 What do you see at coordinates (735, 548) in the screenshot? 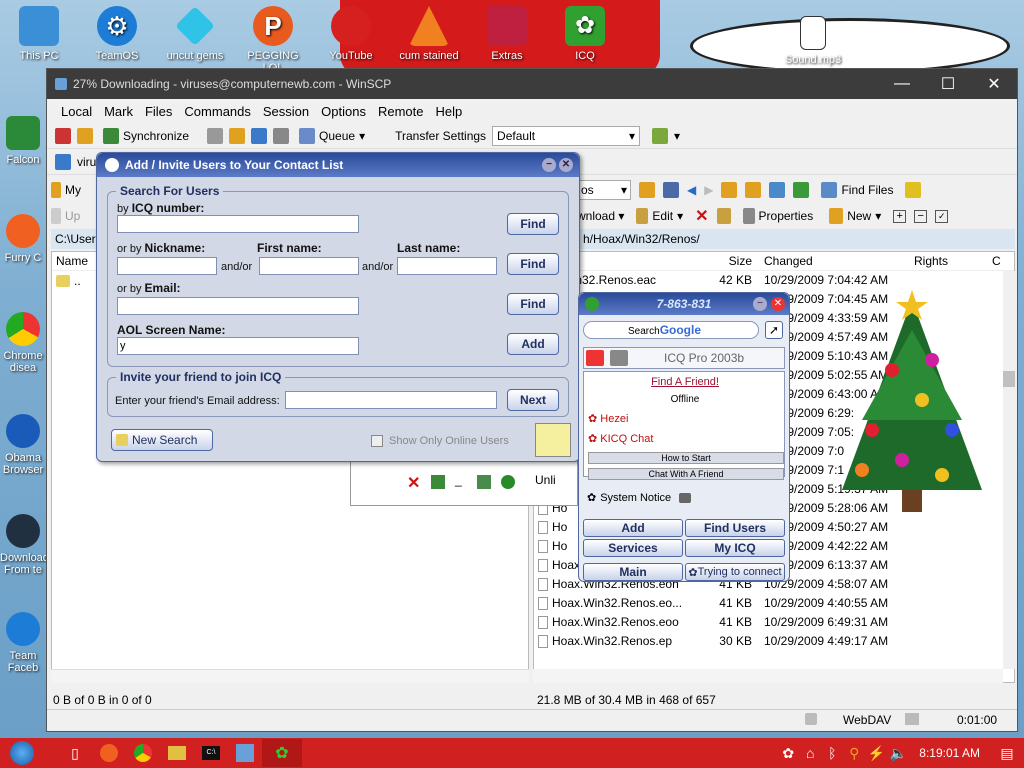
I see `icq-my-icq-button: My ICQ` at bounding box center [735, 548].